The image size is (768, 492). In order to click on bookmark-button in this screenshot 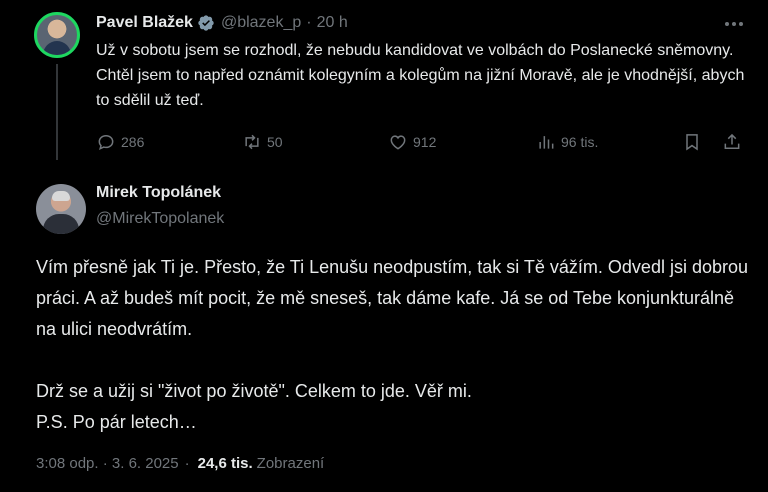, I will do `click(694, 142)`.